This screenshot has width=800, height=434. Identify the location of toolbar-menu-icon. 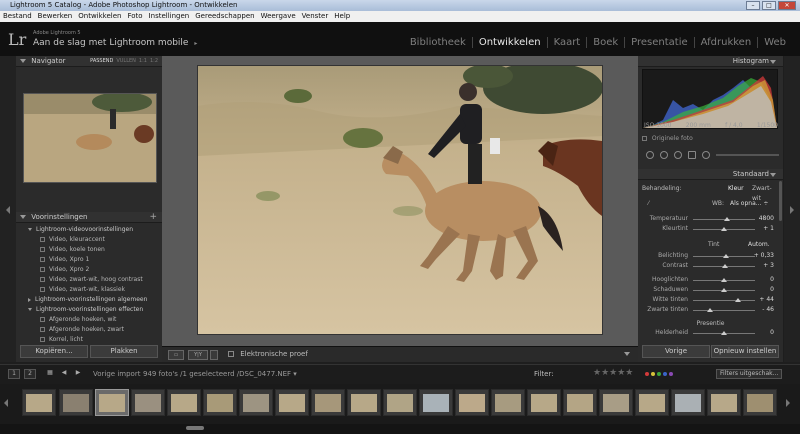
(627, 354).